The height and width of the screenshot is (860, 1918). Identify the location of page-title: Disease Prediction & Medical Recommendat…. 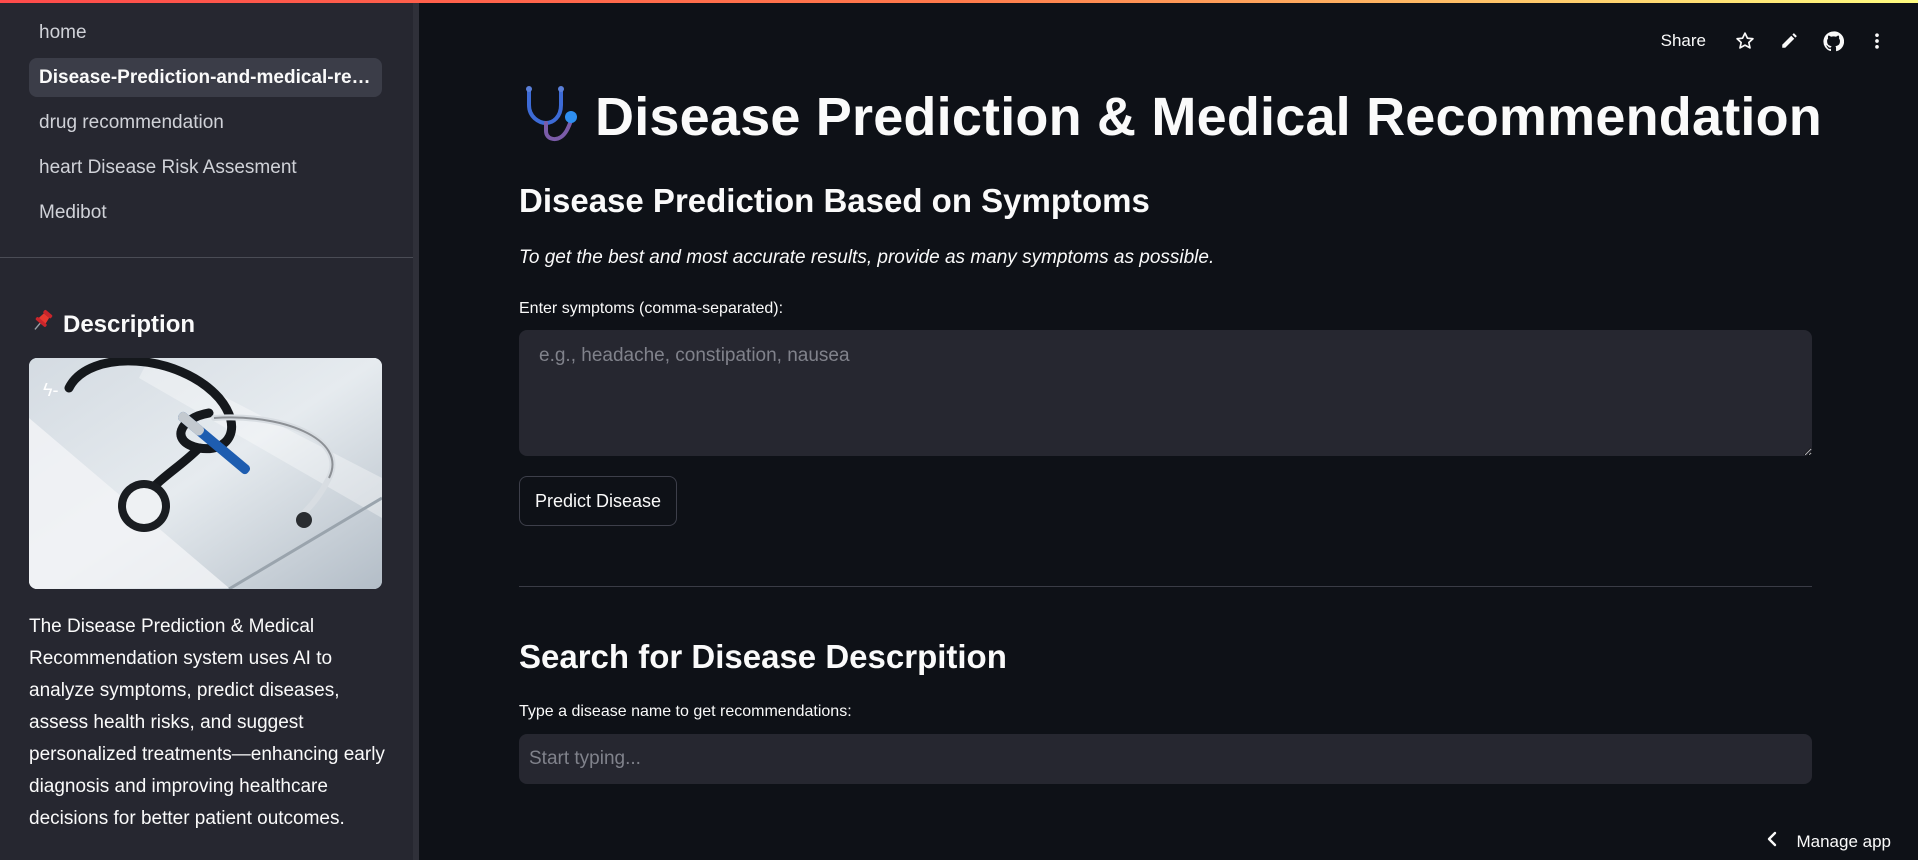
(1208, 116).